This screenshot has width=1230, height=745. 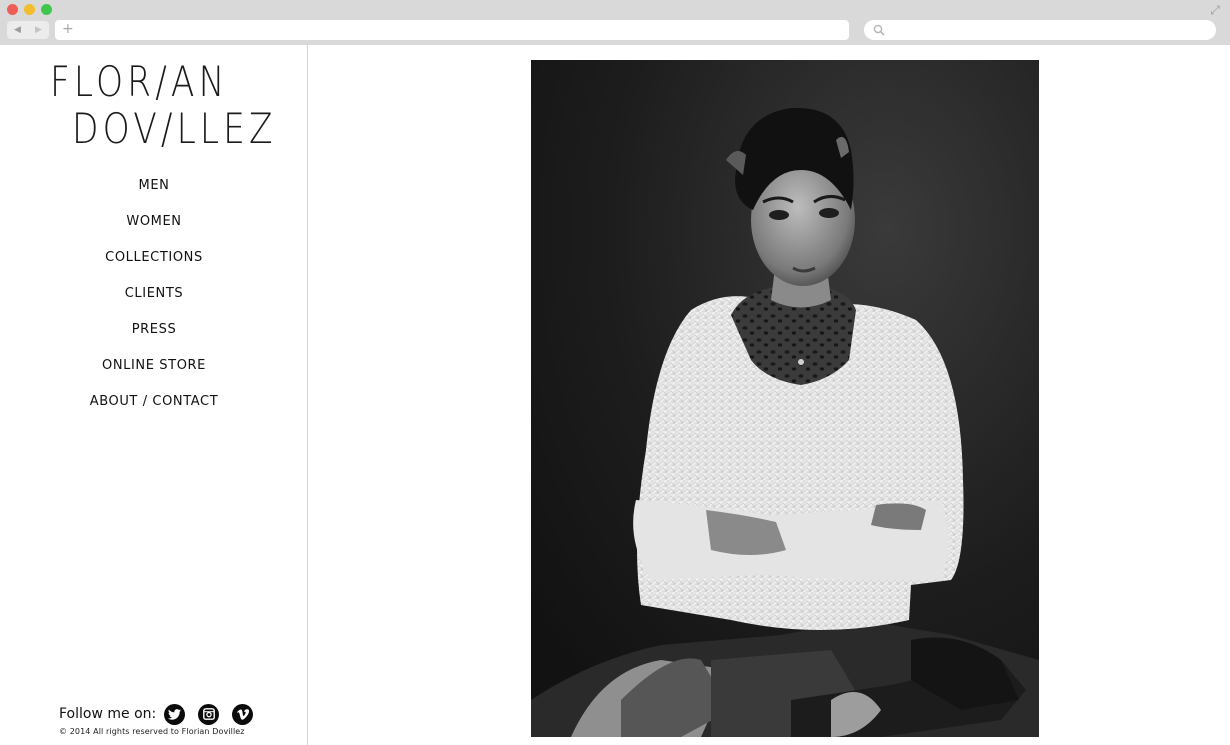 I want to click on forward-button: ▶, so click(x=38, y=30).